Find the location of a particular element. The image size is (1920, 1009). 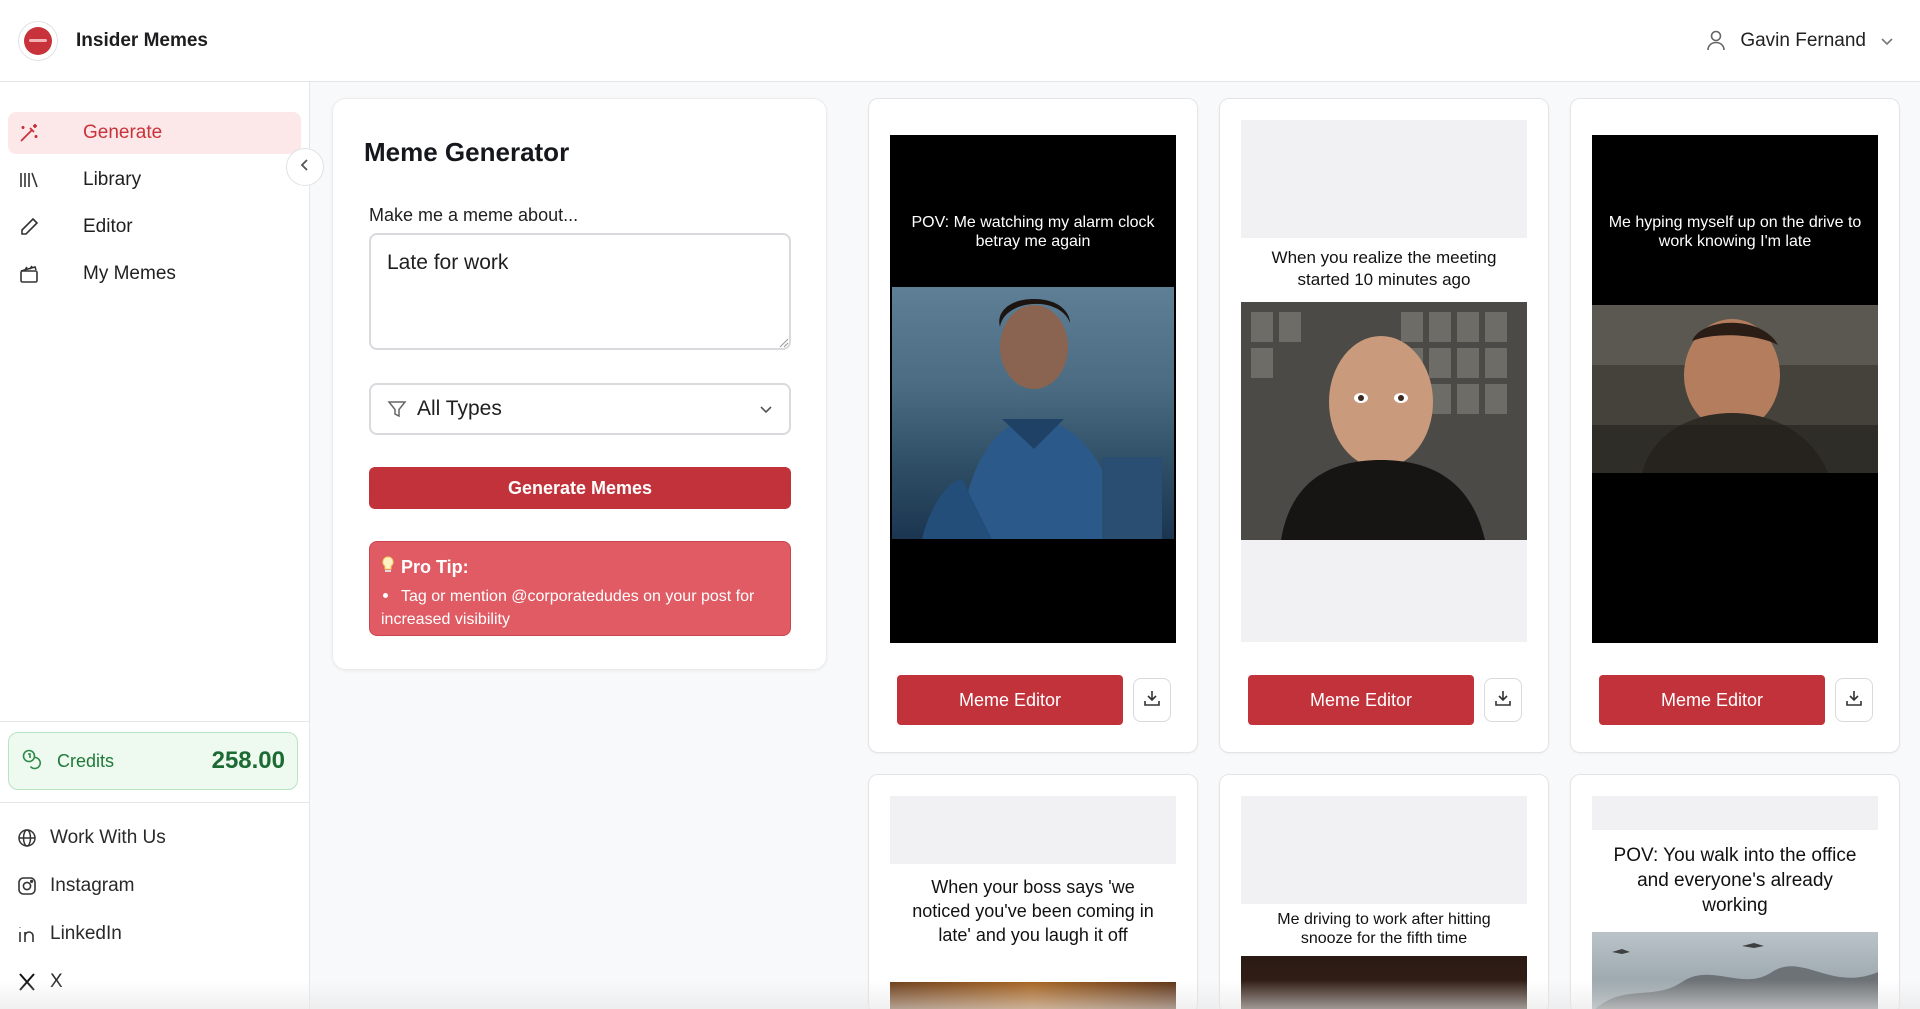

brand: Insider Memes is located at coordinates (113, 40).